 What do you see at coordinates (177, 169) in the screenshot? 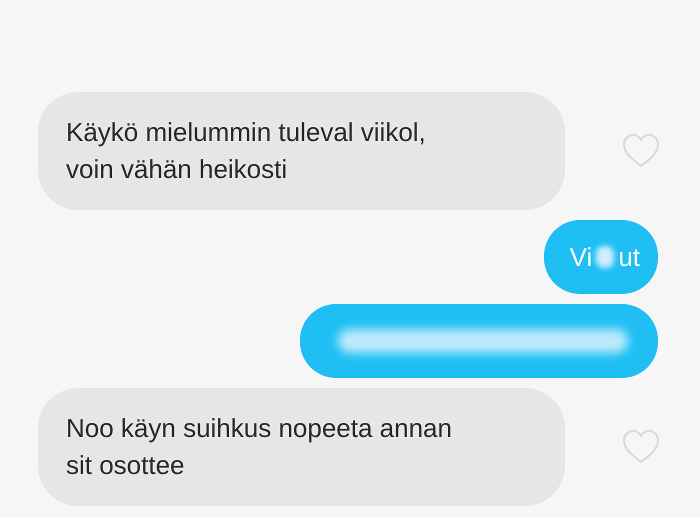
I see `message-text: voin vähän heikosti` at bounding box center [177, 169].